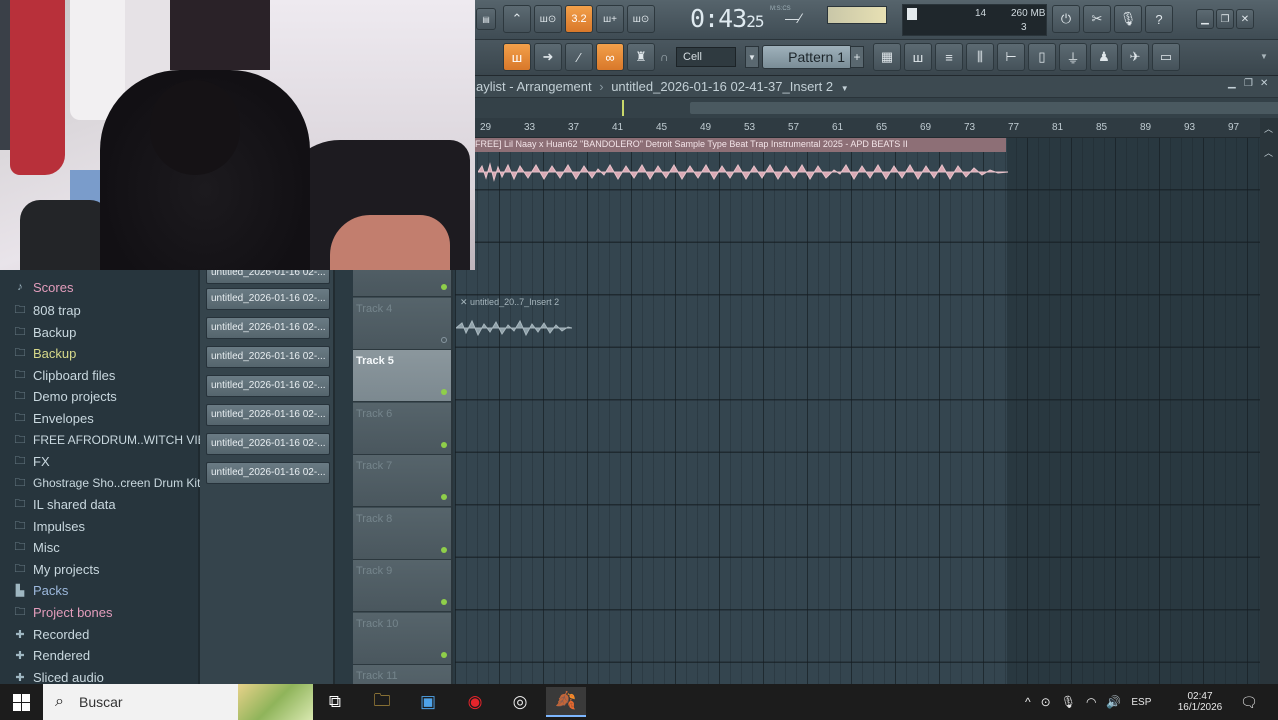 Image resolution: width=1278 pixels, height=720 pixels. I want to click on chevron-down-icon: ▼, so click(845, 88).